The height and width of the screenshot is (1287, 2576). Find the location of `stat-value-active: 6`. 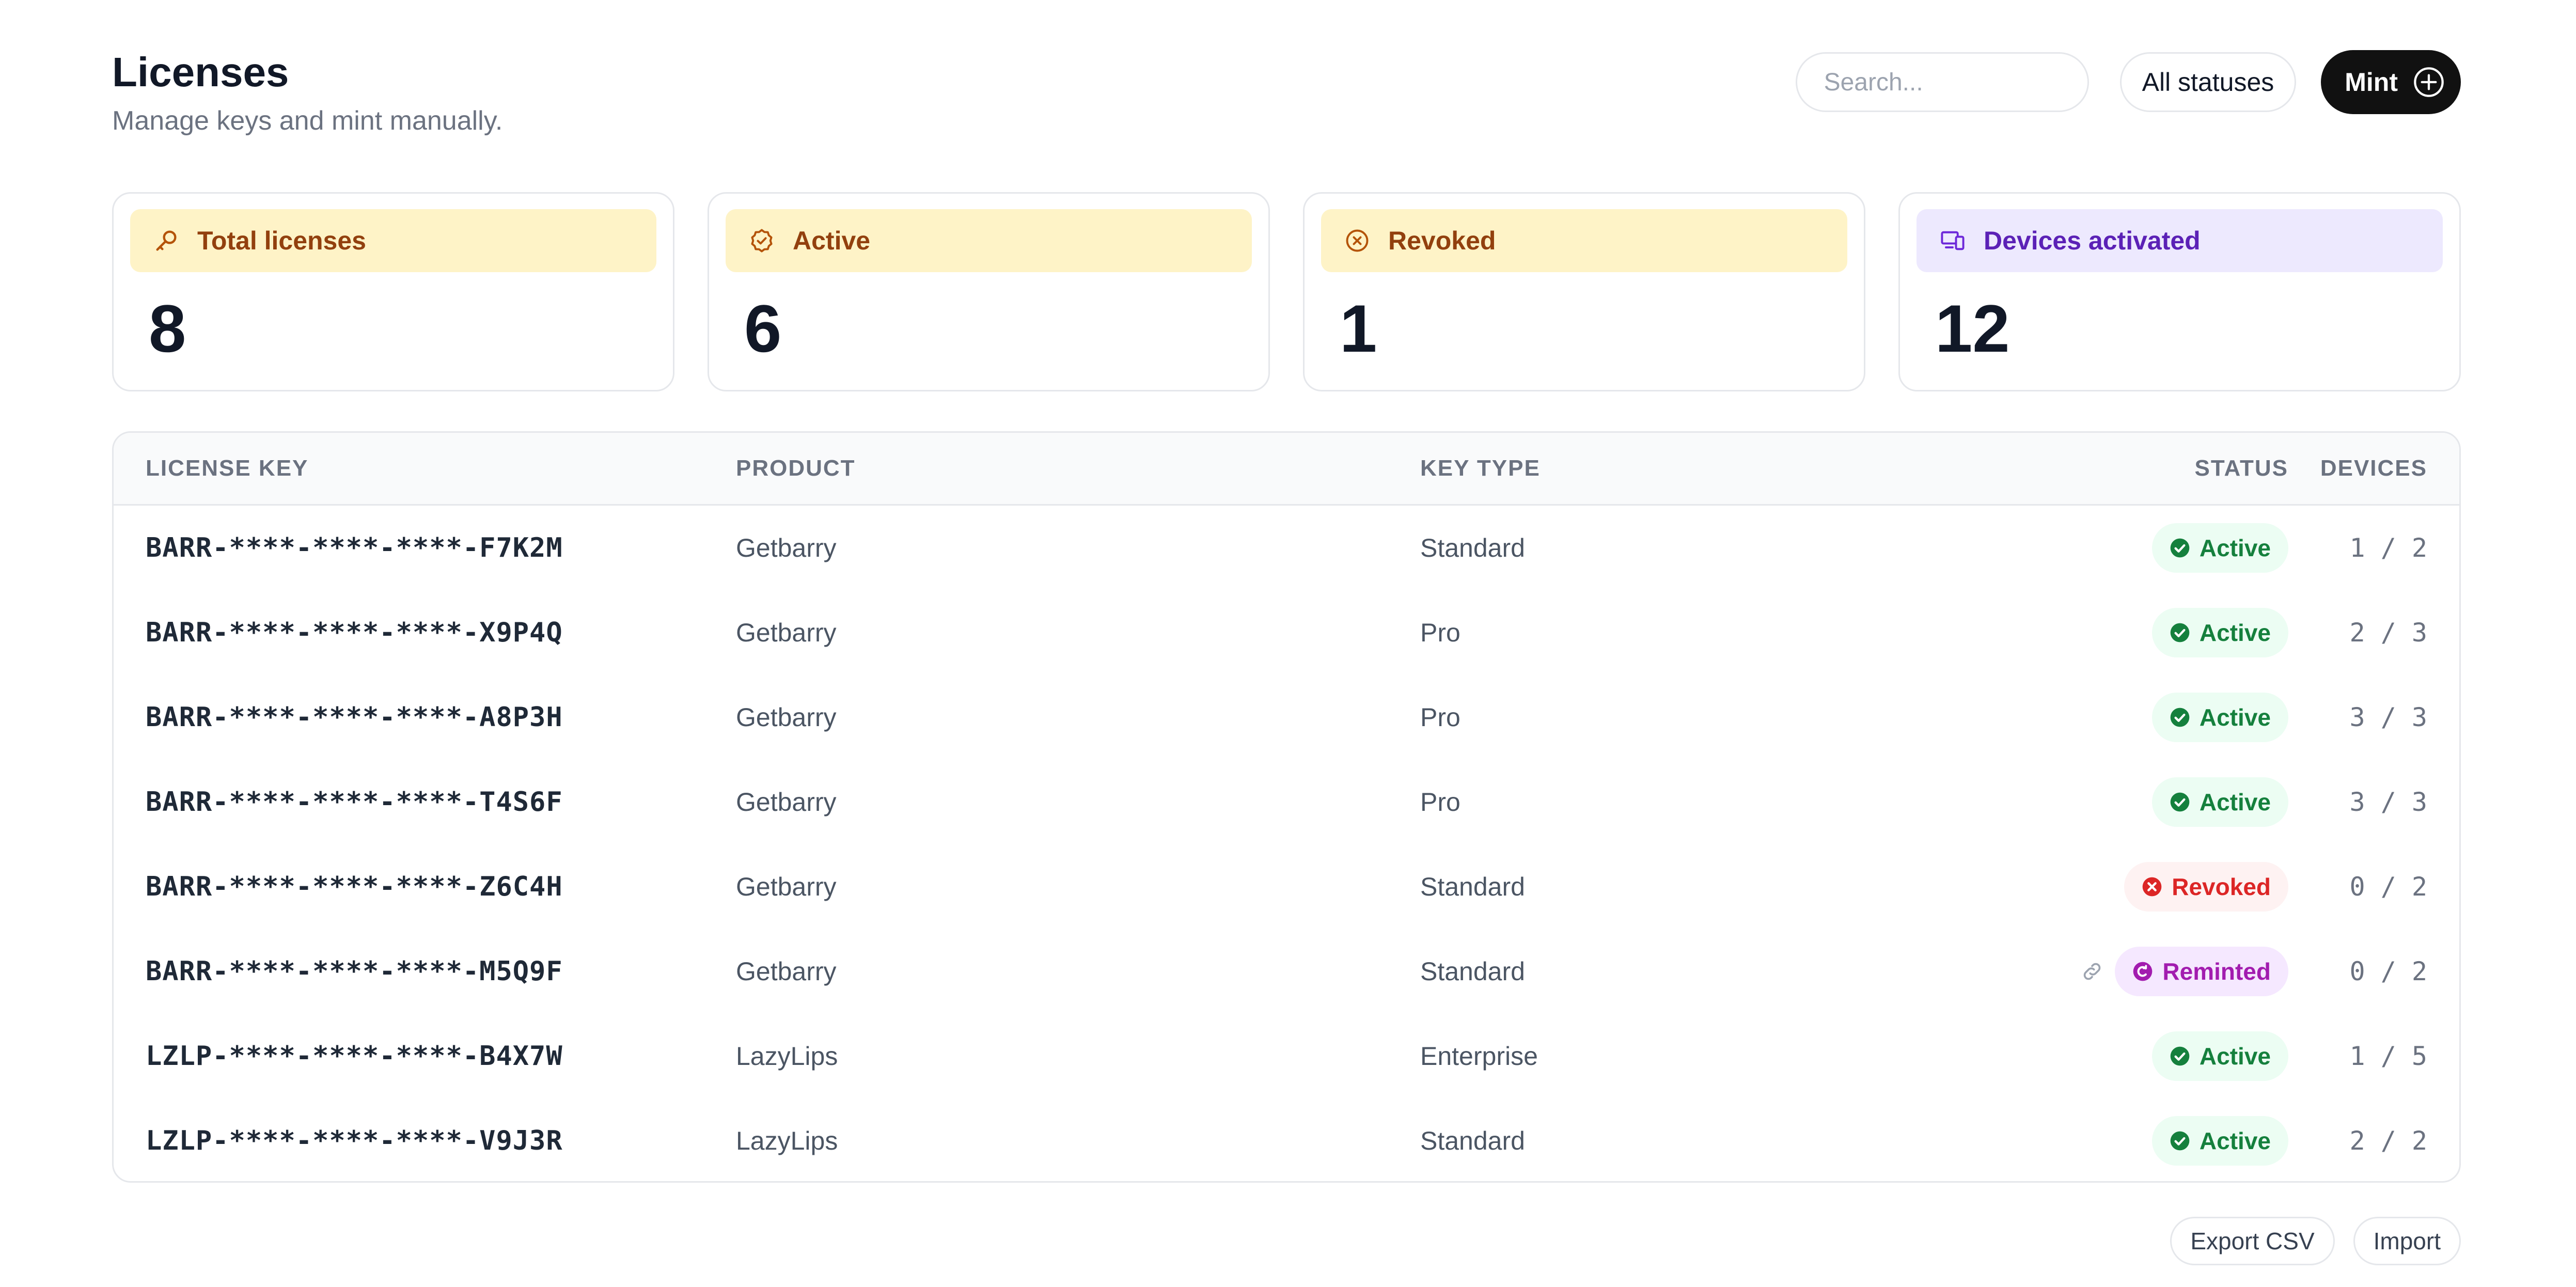

stat-value-active: 6 is located at coordinates (763, 329).